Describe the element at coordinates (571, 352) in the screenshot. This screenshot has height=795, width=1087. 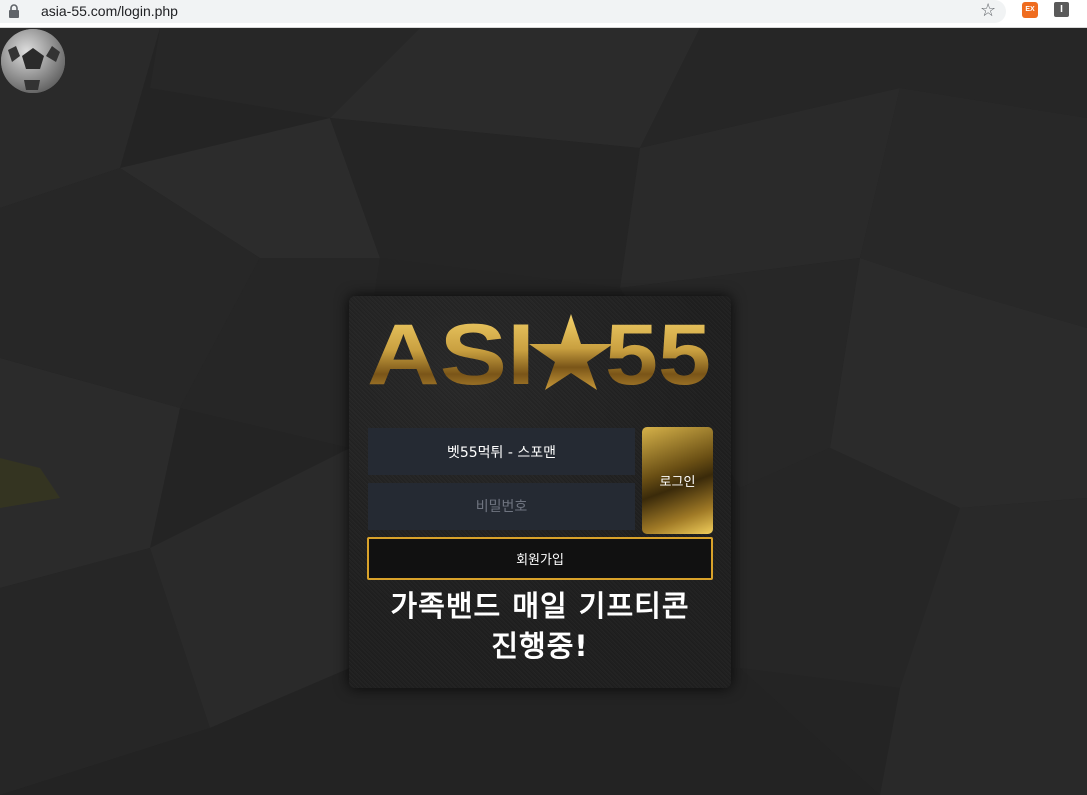
I see `star-icon` at that location.